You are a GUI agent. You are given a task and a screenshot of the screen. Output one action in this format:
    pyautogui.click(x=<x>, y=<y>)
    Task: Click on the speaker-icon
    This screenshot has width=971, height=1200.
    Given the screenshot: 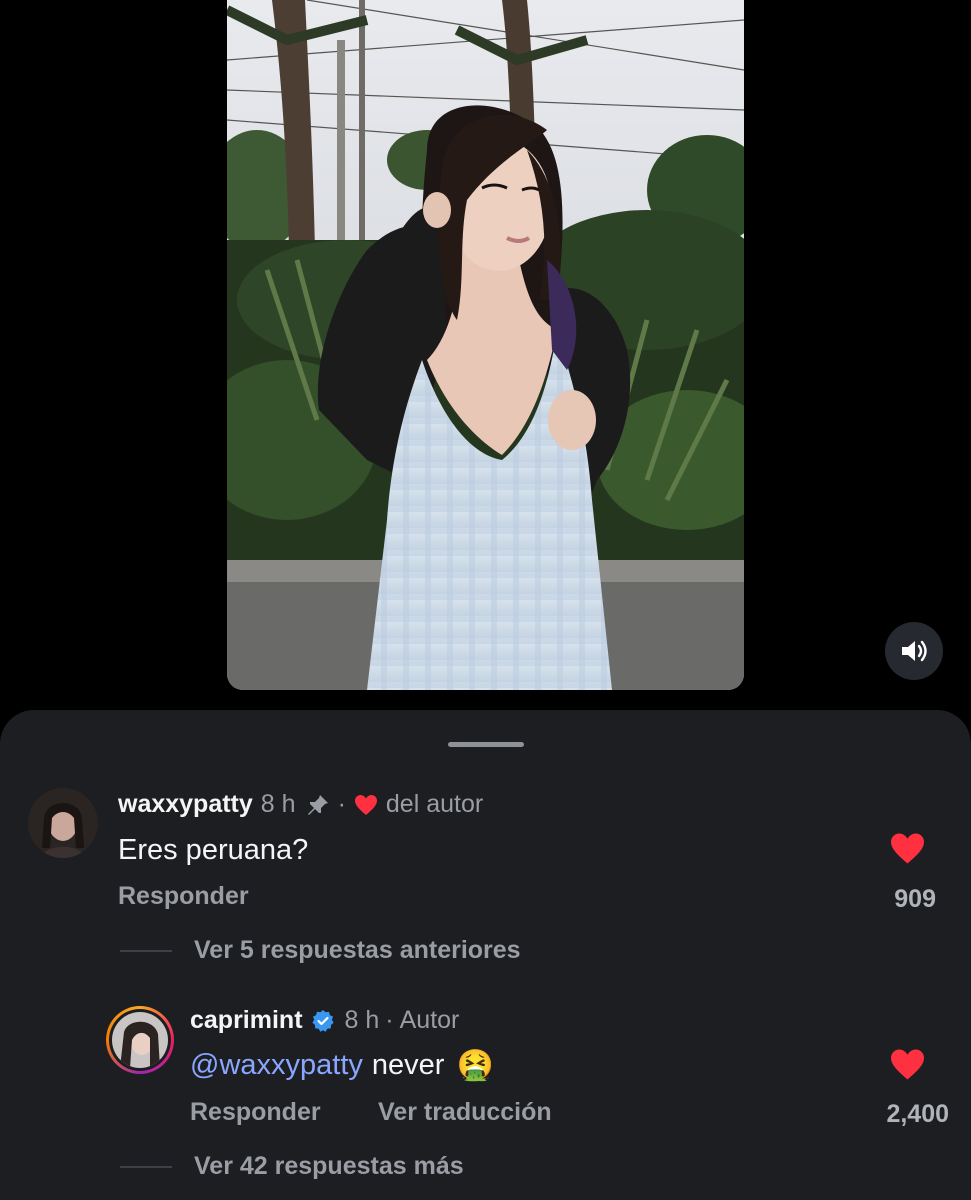 What is the action you would take?
    pyautogui.click(x=914, y=651)
    